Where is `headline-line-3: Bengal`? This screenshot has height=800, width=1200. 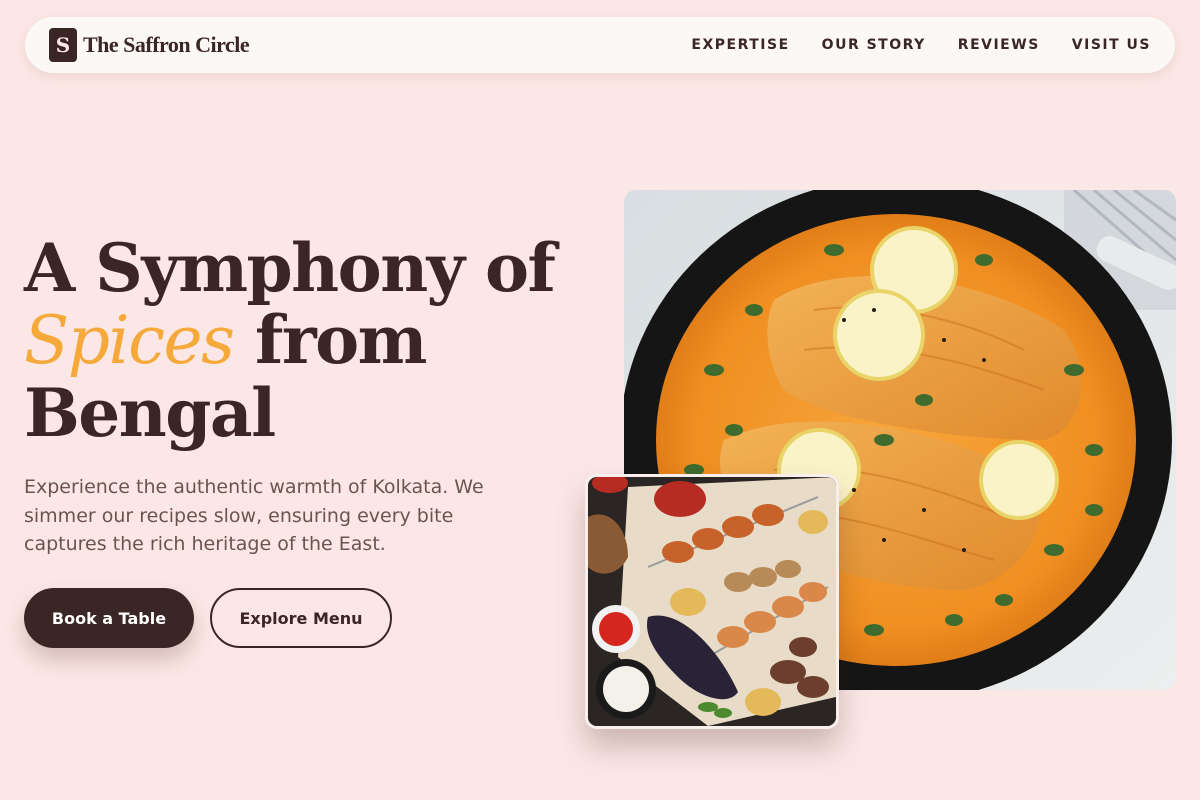
headline-line-3: Bengal is located at coordinates (150, 413).